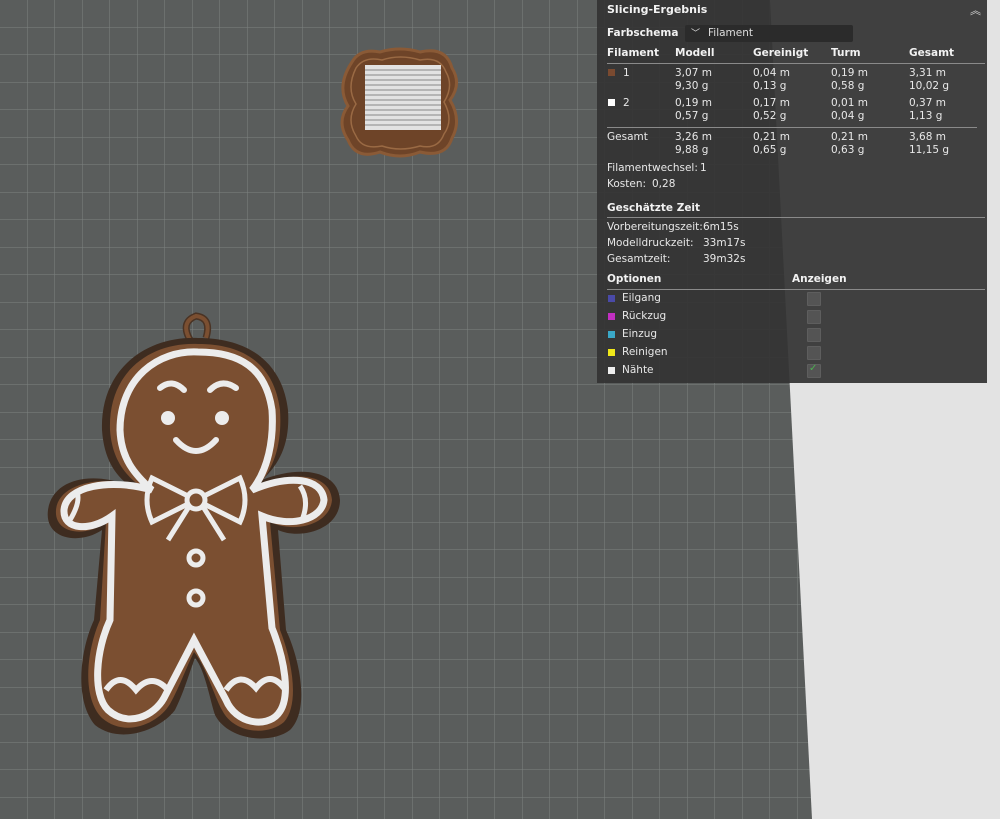  What do you see at coordinates (627, 184) in the screenshot?
I see `cost-label: Kosten:` at bounding box center [627, 184].